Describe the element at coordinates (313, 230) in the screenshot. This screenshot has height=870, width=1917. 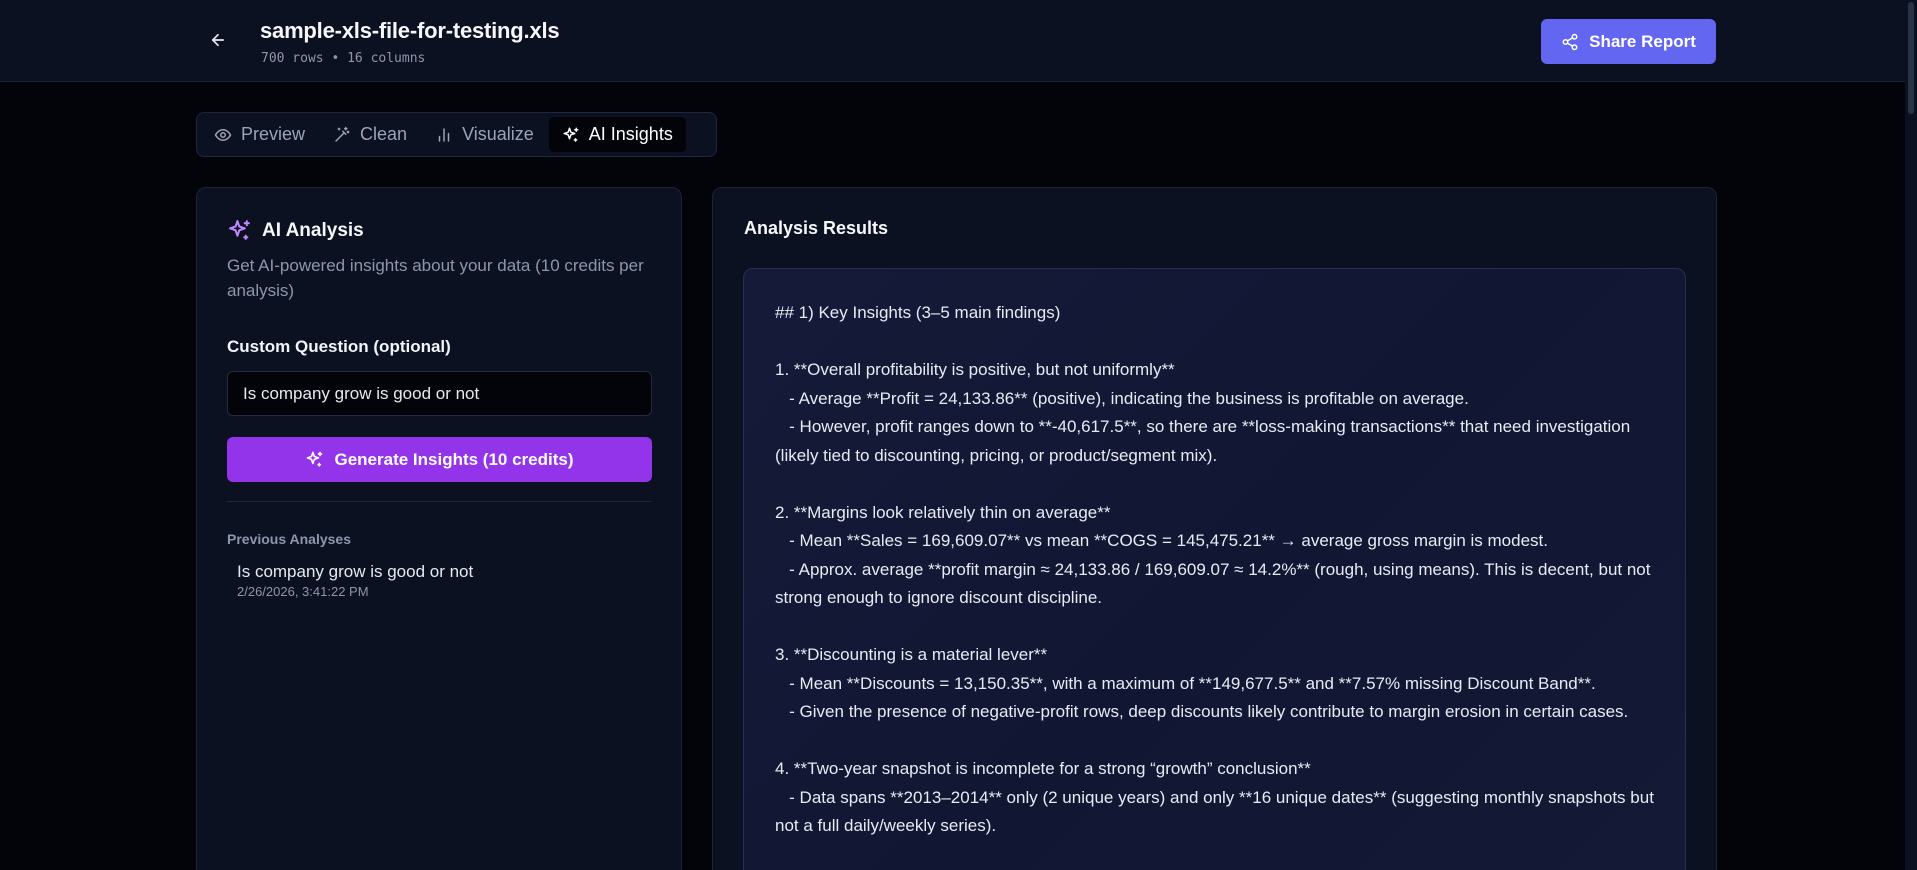
I see `ai-analysis-title: AI Analysis` at that location.